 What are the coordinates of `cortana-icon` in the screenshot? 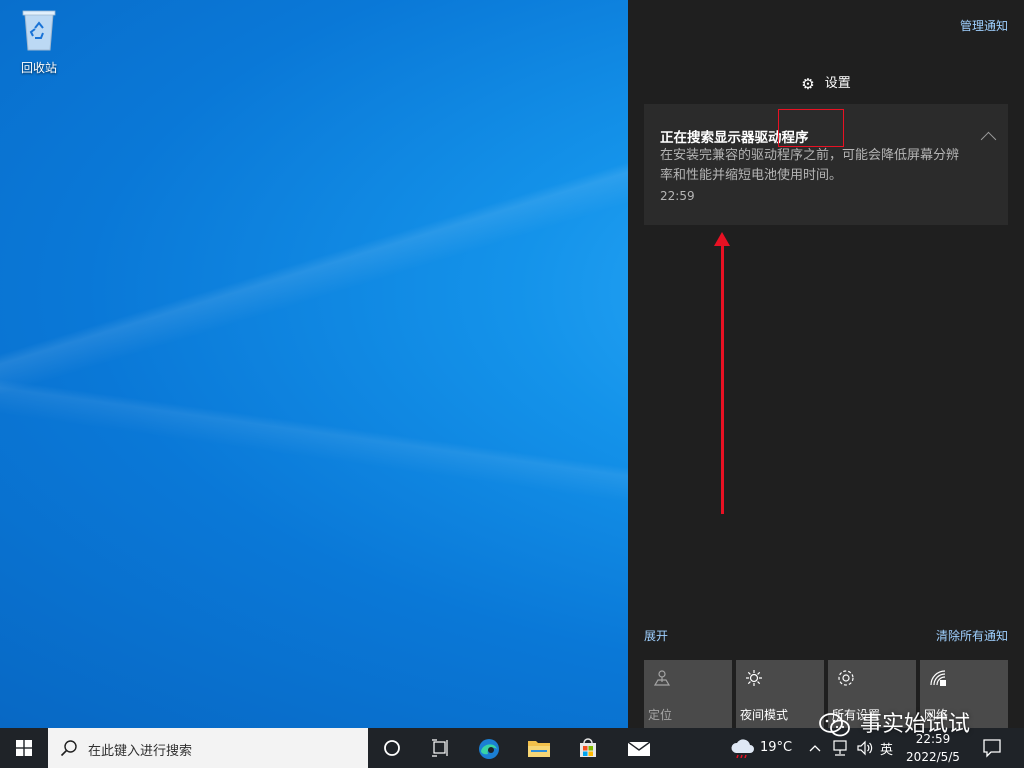 It's located at (392, 748).